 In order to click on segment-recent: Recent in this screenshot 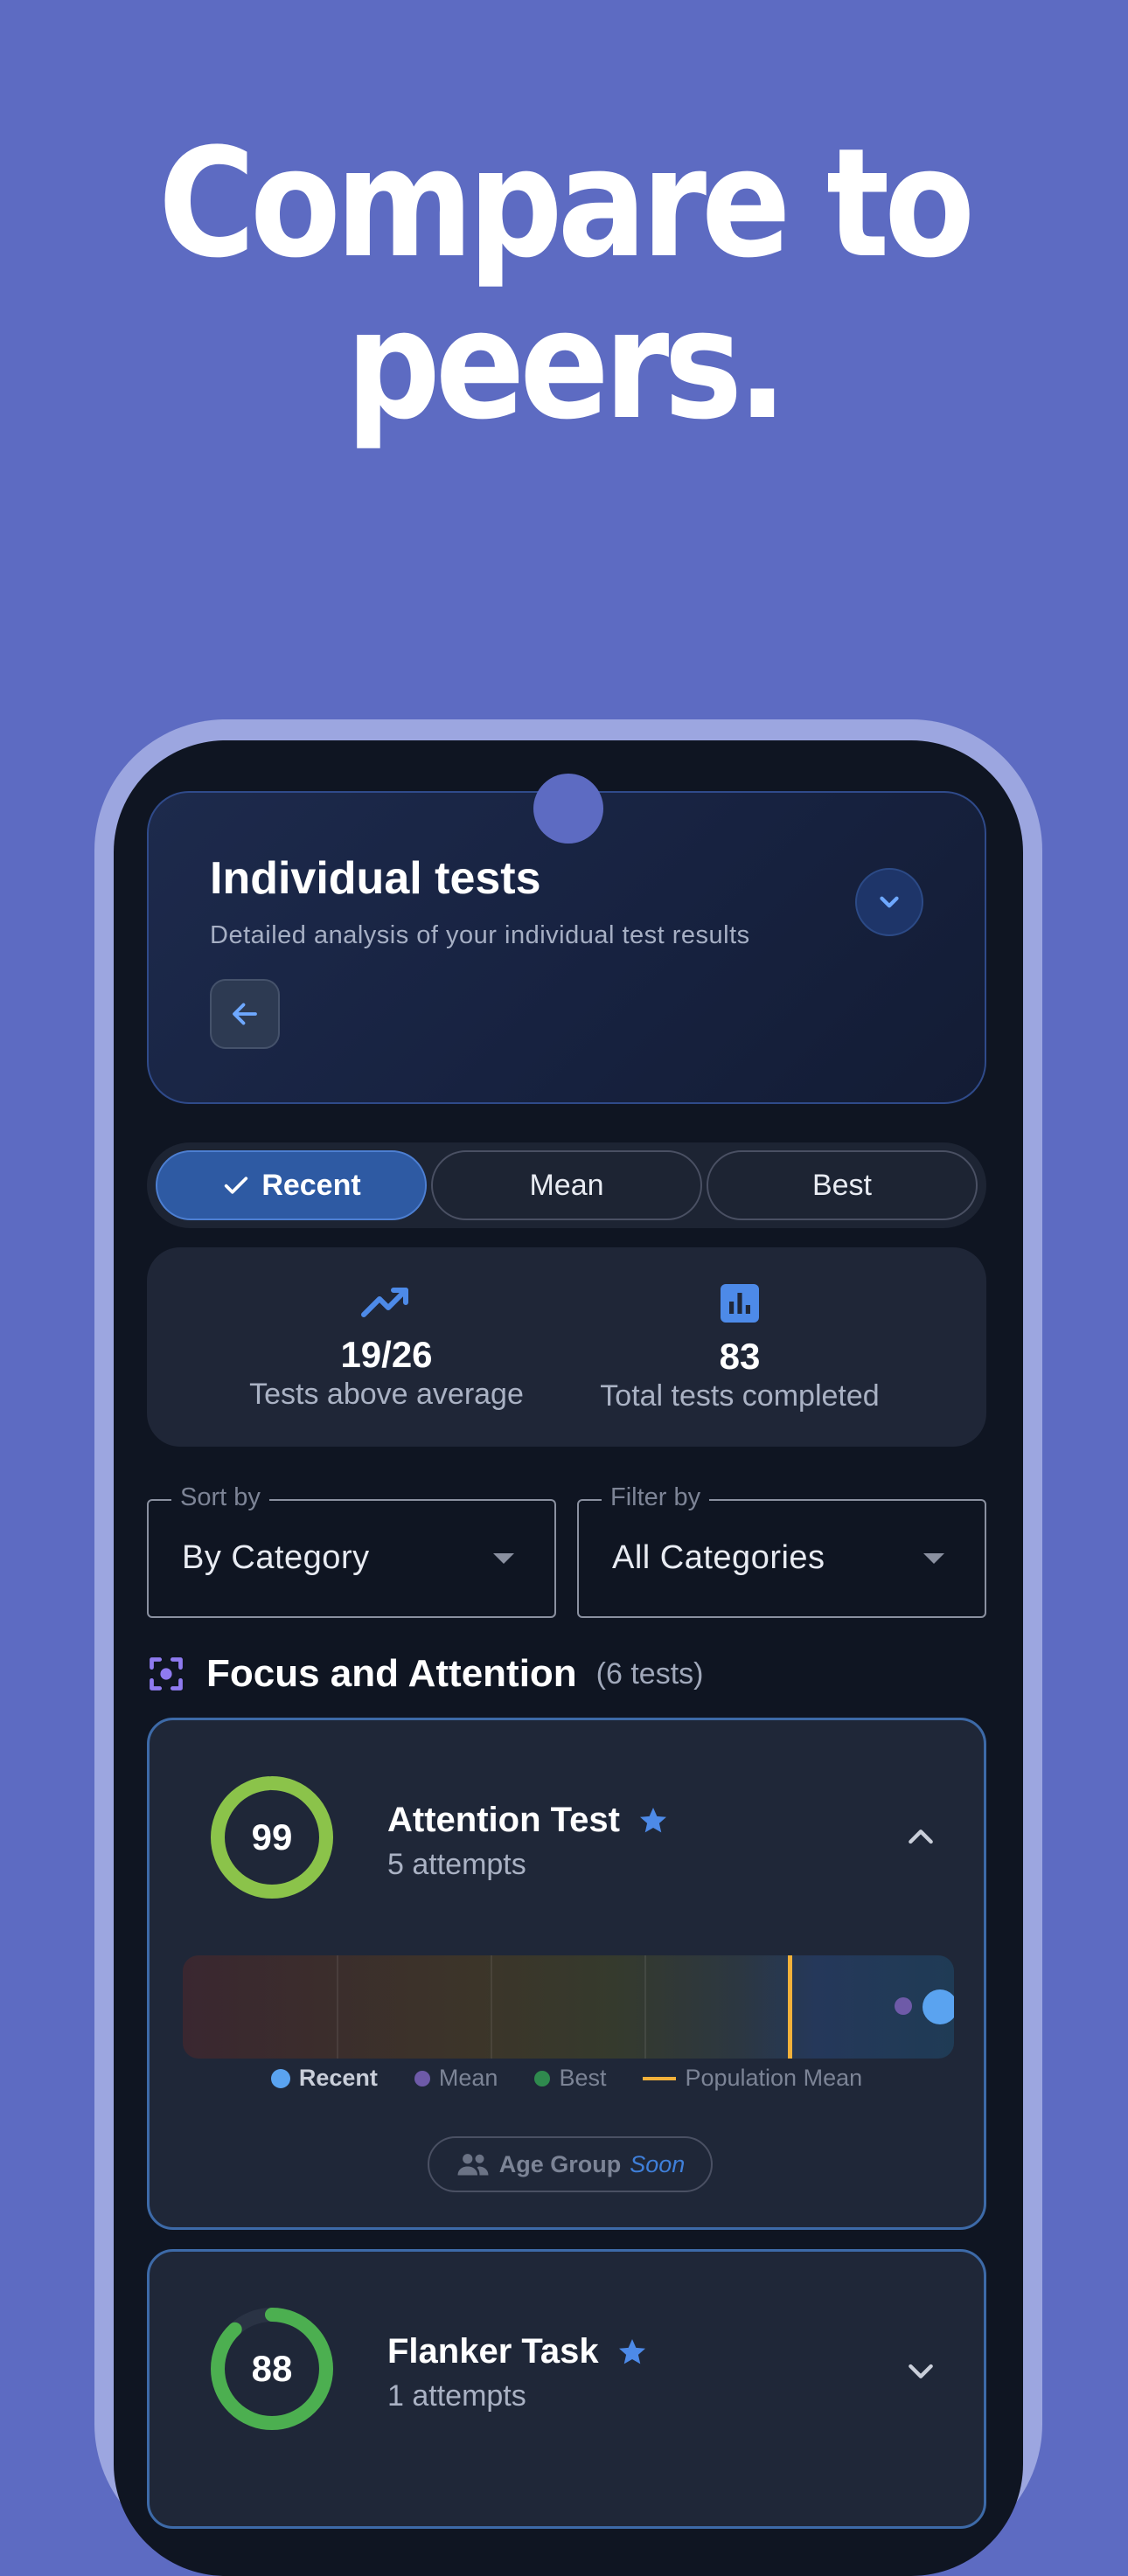, I will do `click(291, 1185)`.